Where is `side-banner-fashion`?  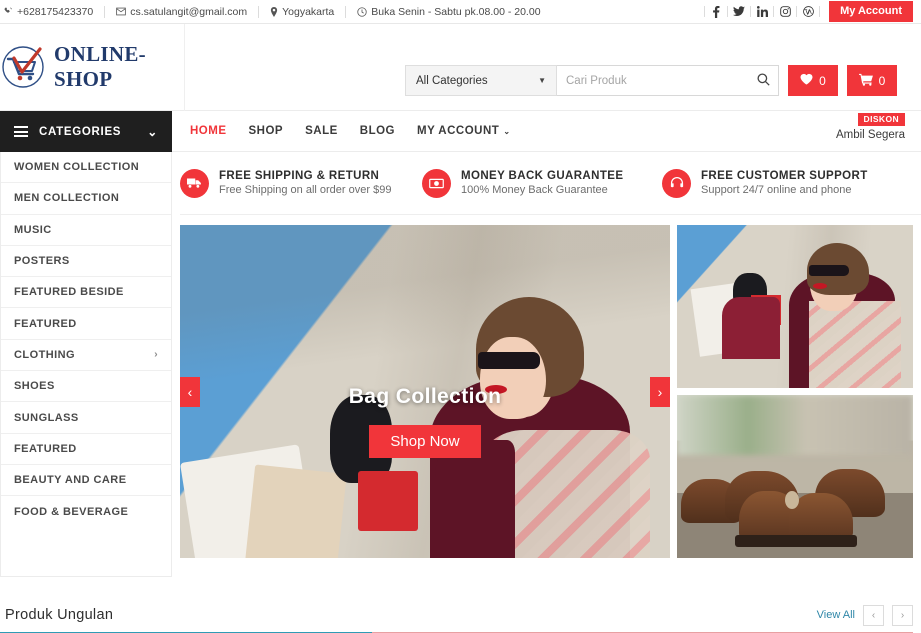
side-banner-fashion is located at coordinates (795, 306).